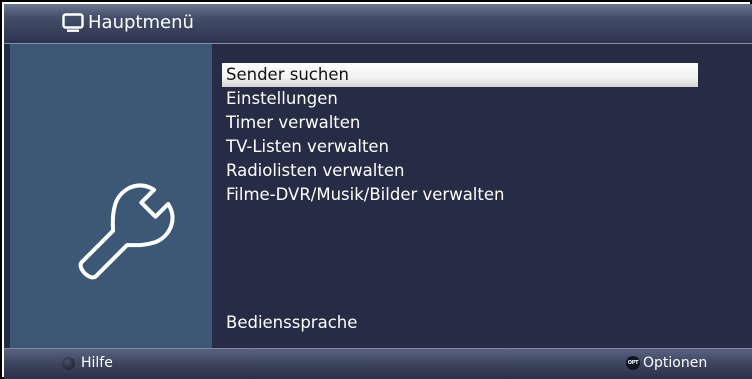  Describe the element at coordinates (305, 147) in the screenshot. I see `menu-item-tv-listen-verwalten: TV-Listen verwalten` at that location.